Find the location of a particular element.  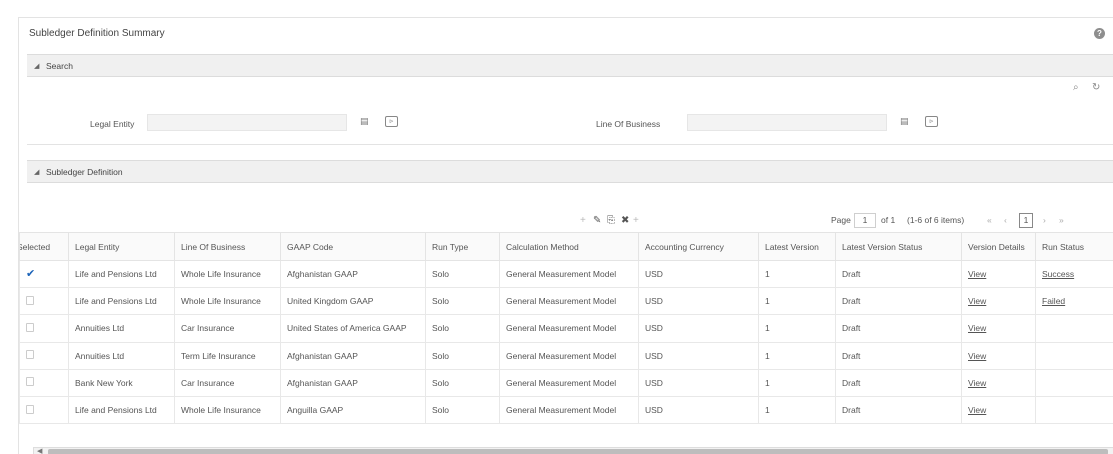

table-cell-lob: Car Insurance is located at coordinates (227, 382).